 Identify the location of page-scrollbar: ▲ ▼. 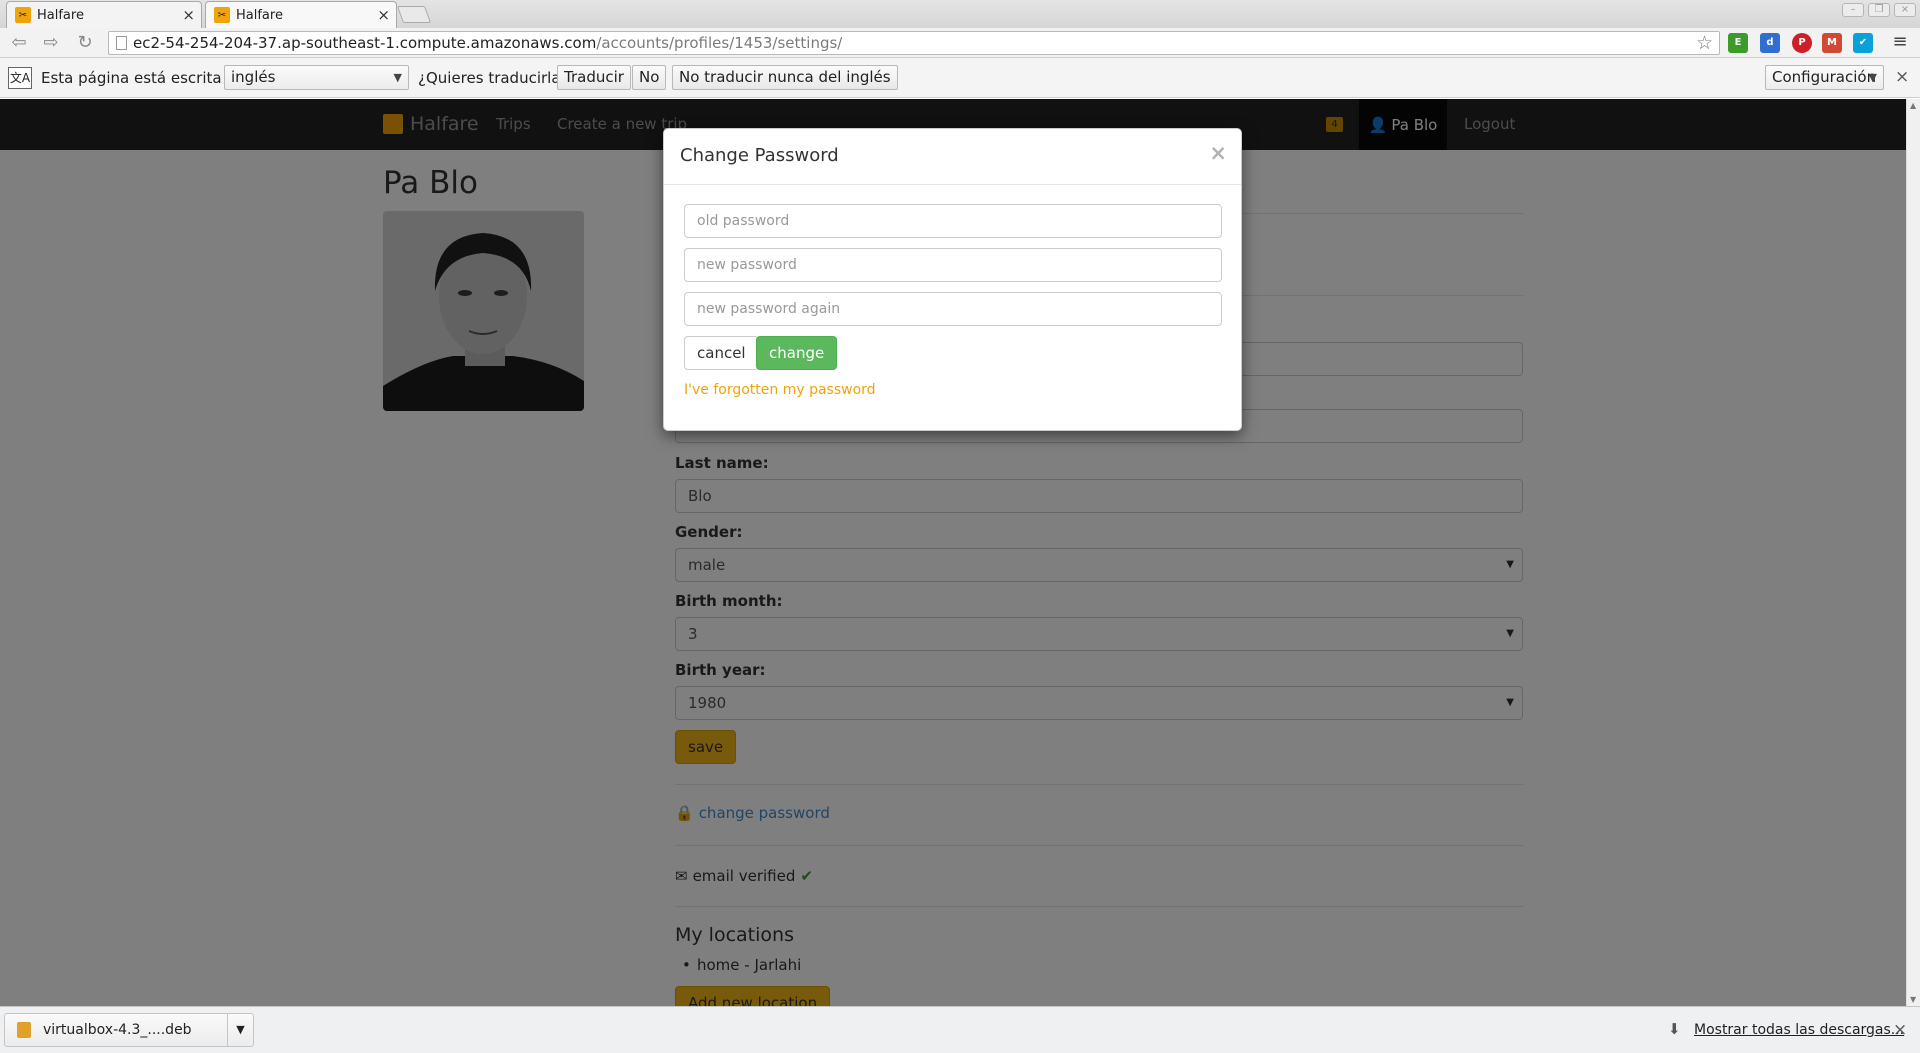
(1913, 552).